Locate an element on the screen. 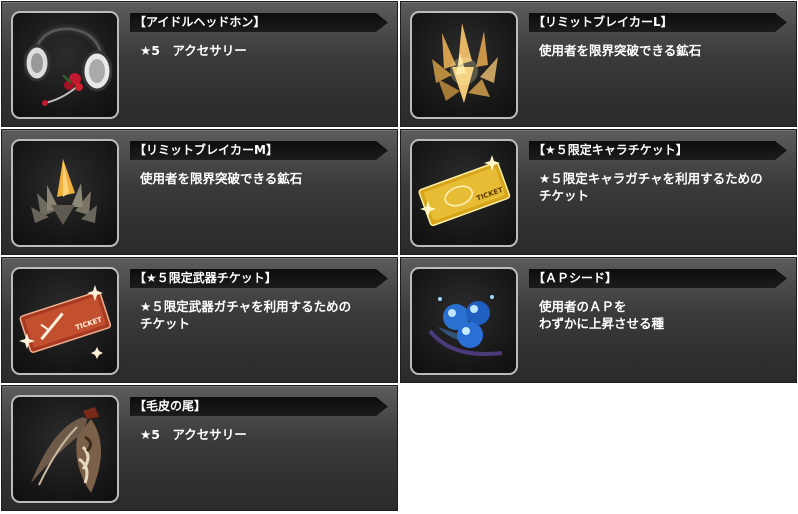 This screenshot has width=798, height=514. item-name: 【リミットブレイカーL】 is located at coordinates (603, 22).